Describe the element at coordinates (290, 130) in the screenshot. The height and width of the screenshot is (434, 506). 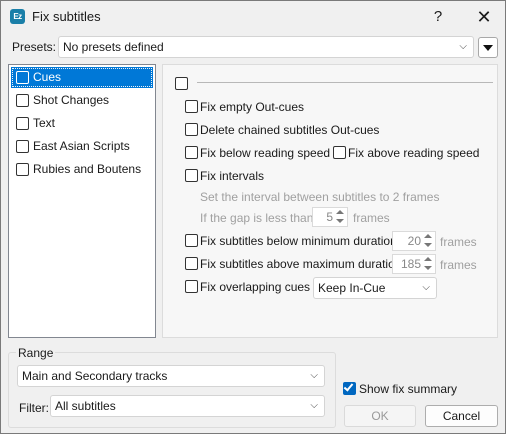
I see `option-label: Delete chained subtitles Out-cues` at that location.